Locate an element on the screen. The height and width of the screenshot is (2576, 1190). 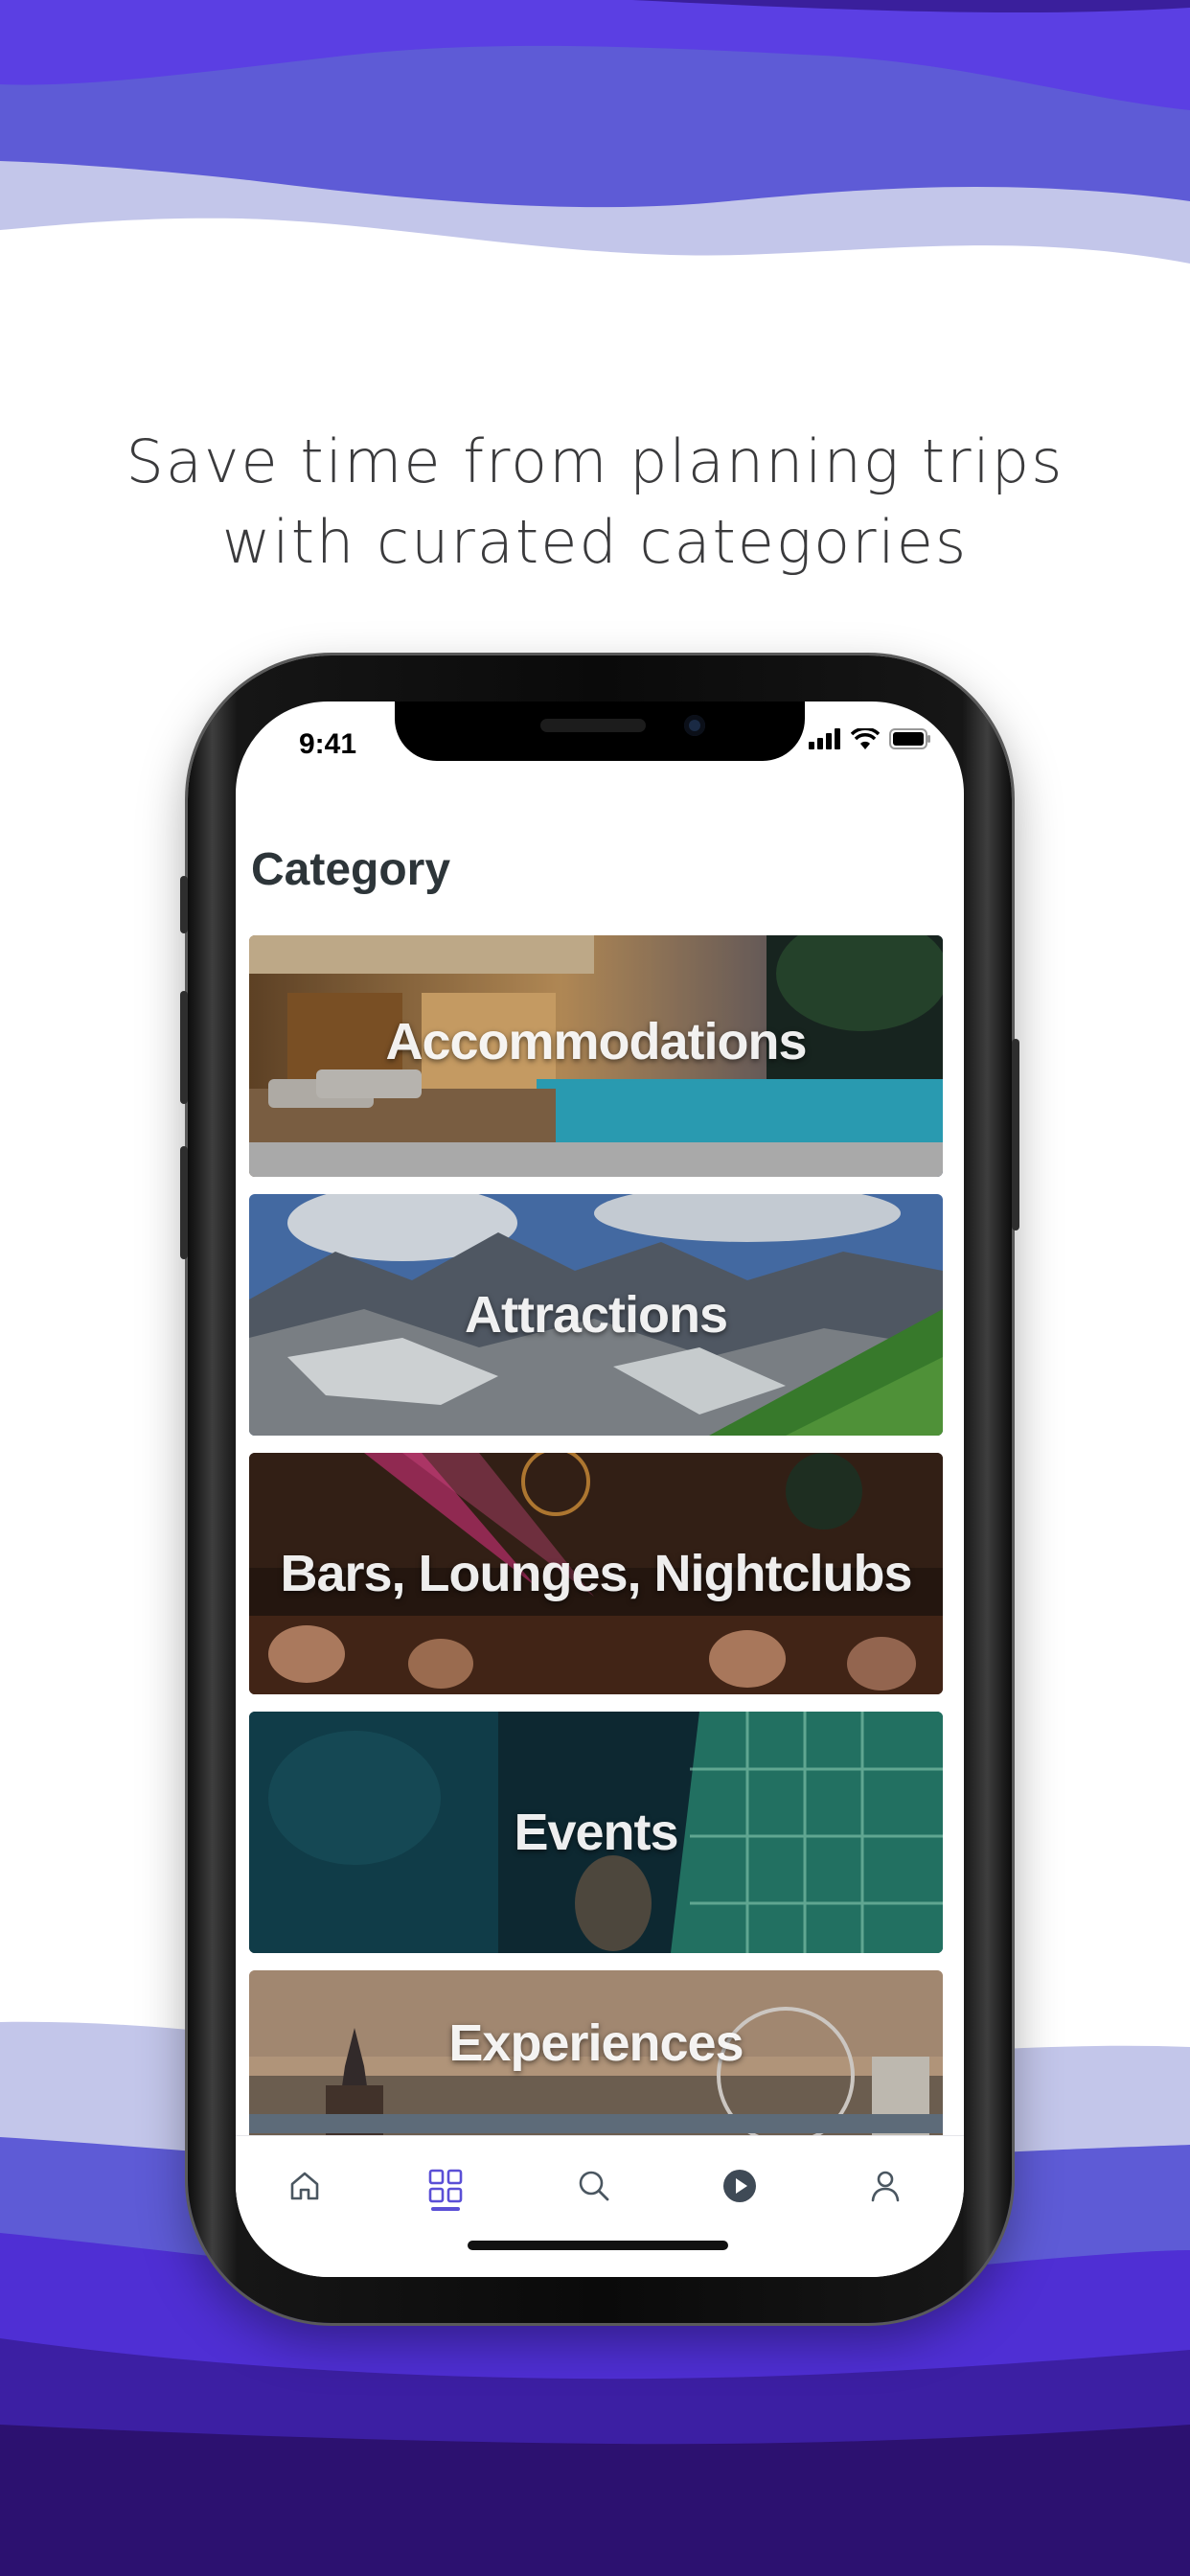
tab-play is located at coordinates (740, 2186).